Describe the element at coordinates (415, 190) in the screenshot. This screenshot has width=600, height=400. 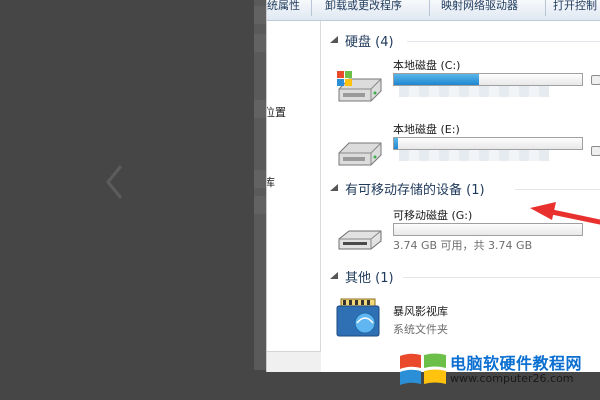
I see `group-title: 有可移动存储的设备 (1)` at that location.